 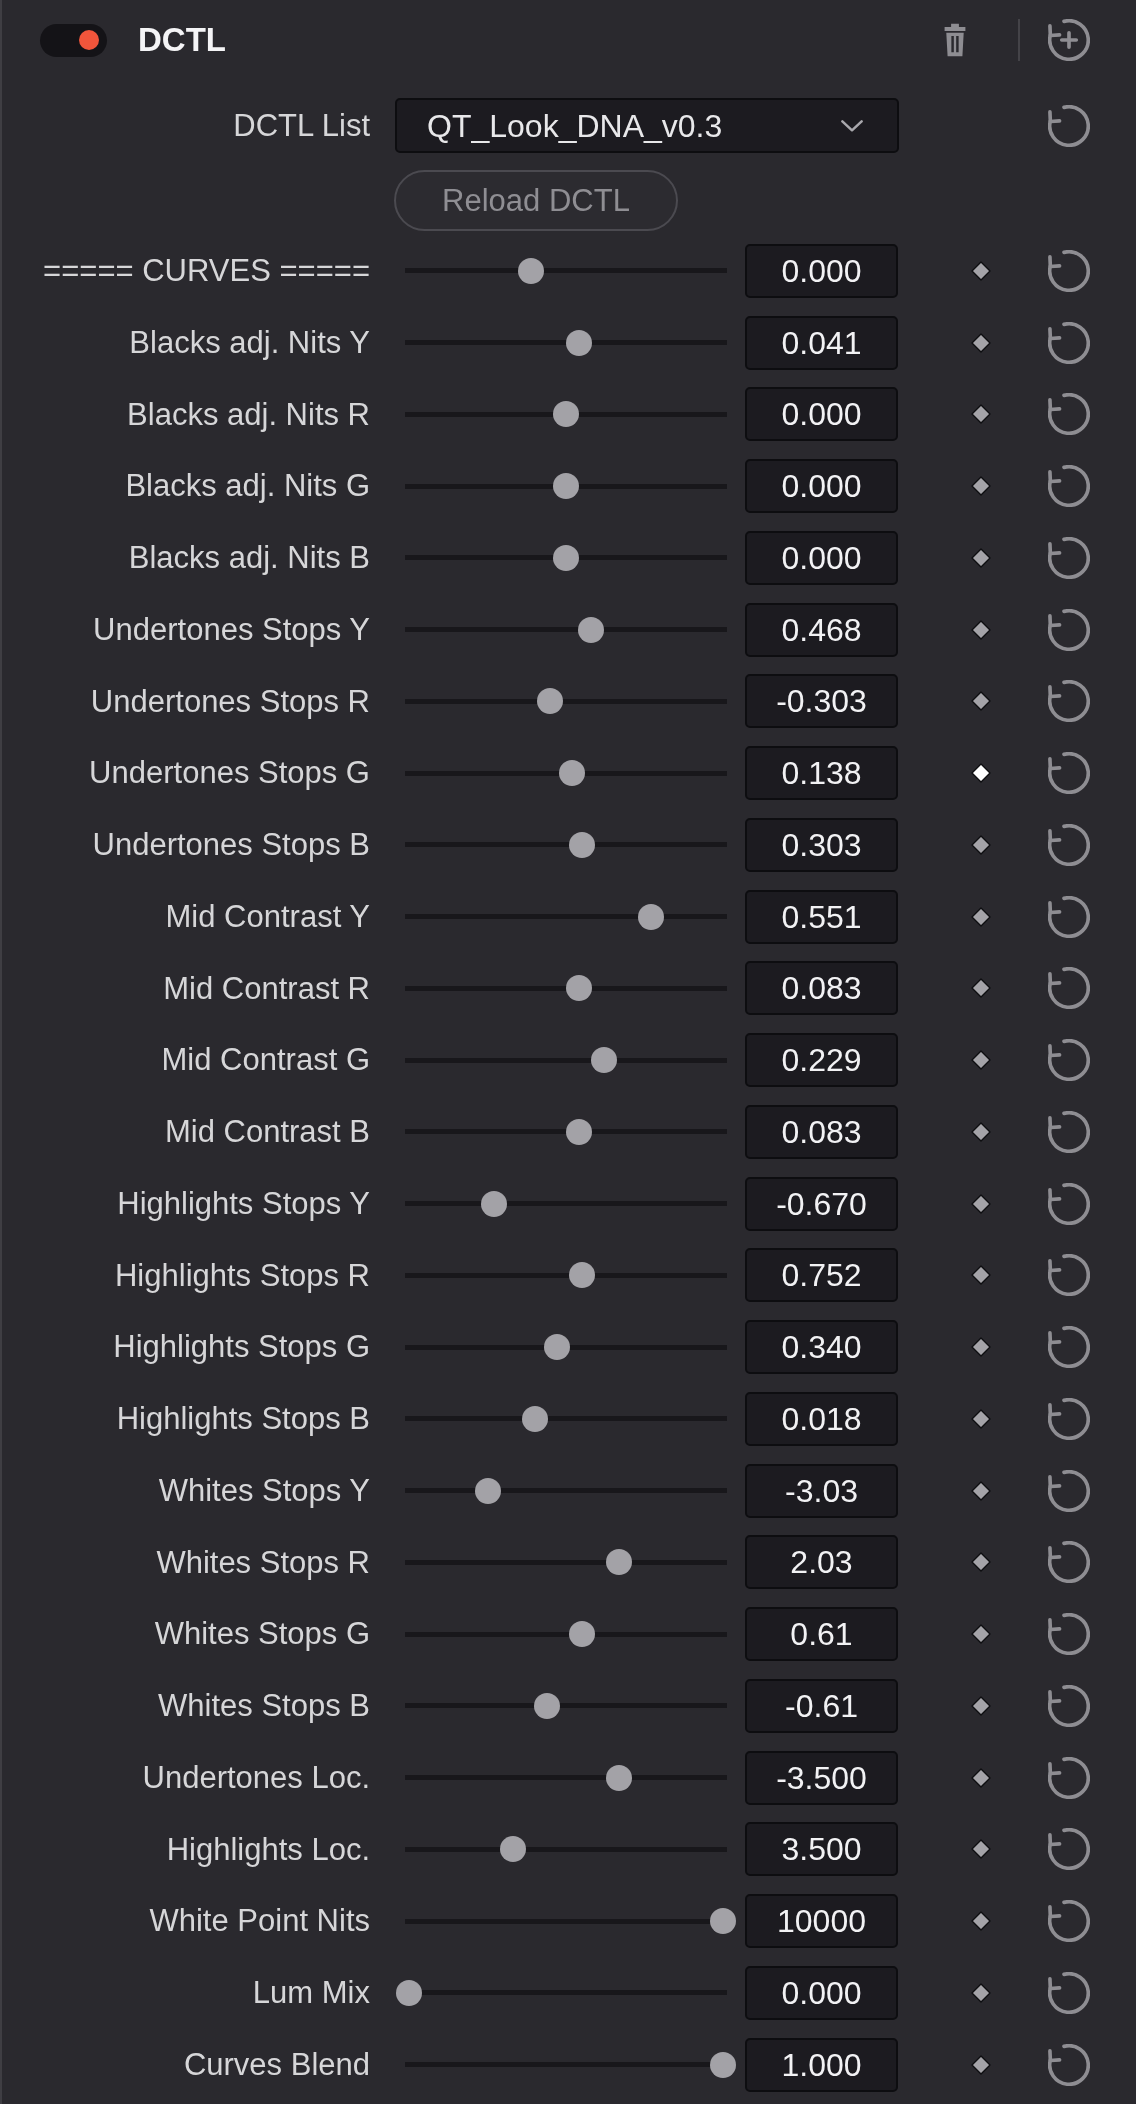 I want to click on value-field: 0.61, so click(x=821, y=1634).